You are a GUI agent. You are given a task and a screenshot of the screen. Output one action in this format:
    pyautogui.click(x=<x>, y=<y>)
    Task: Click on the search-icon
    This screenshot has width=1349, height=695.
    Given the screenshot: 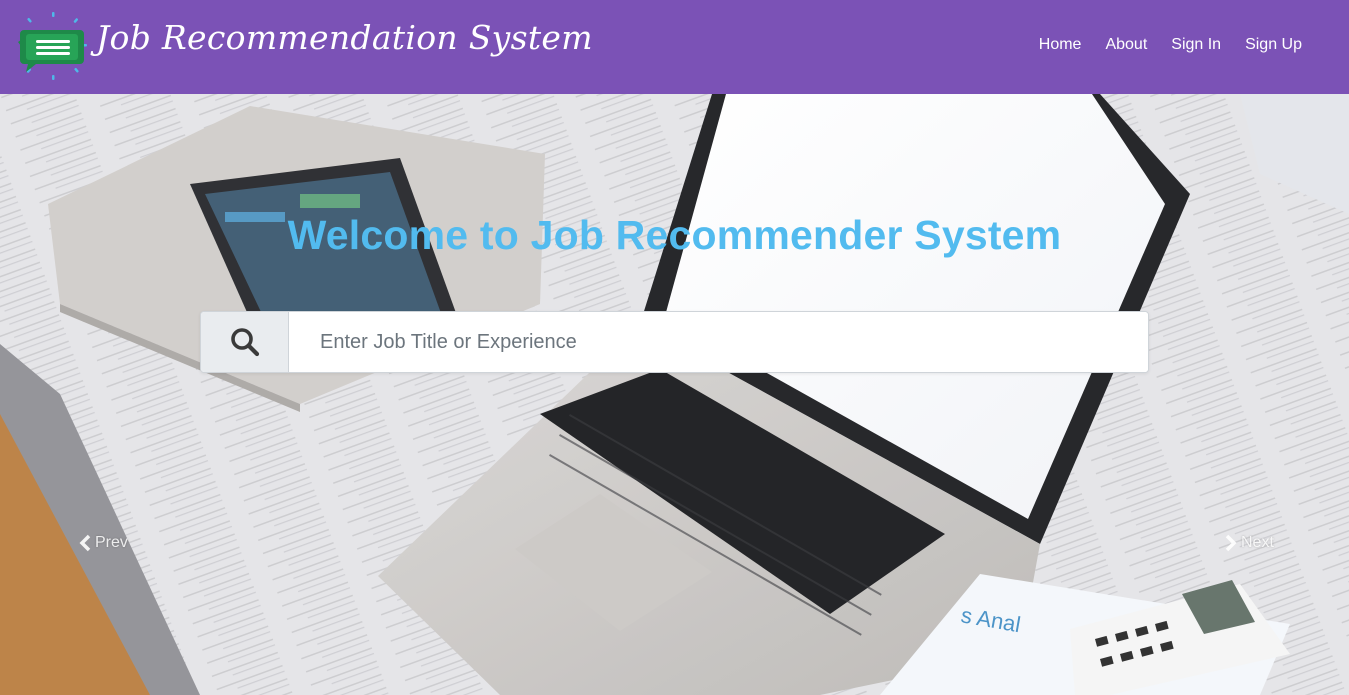 What is the action you would take?
    pyautogui.click(x=244, y=342)
    